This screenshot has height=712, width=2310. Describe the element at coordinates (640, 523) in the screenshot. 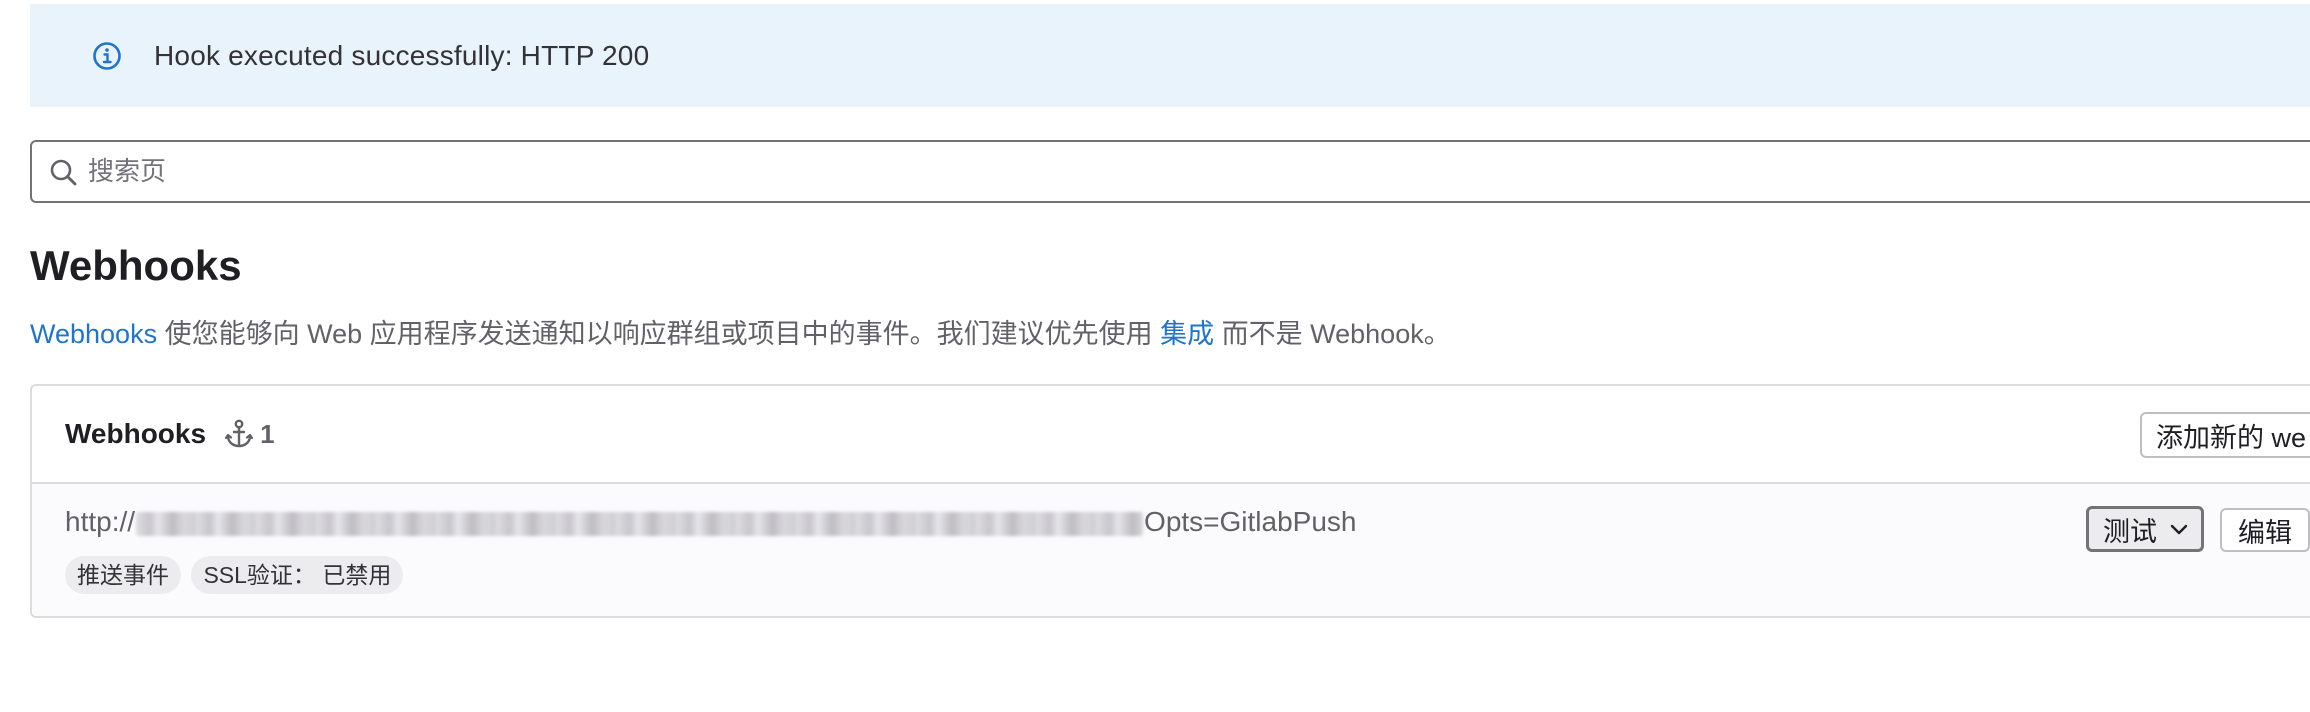

I see `redacted-url-segment` at that location.